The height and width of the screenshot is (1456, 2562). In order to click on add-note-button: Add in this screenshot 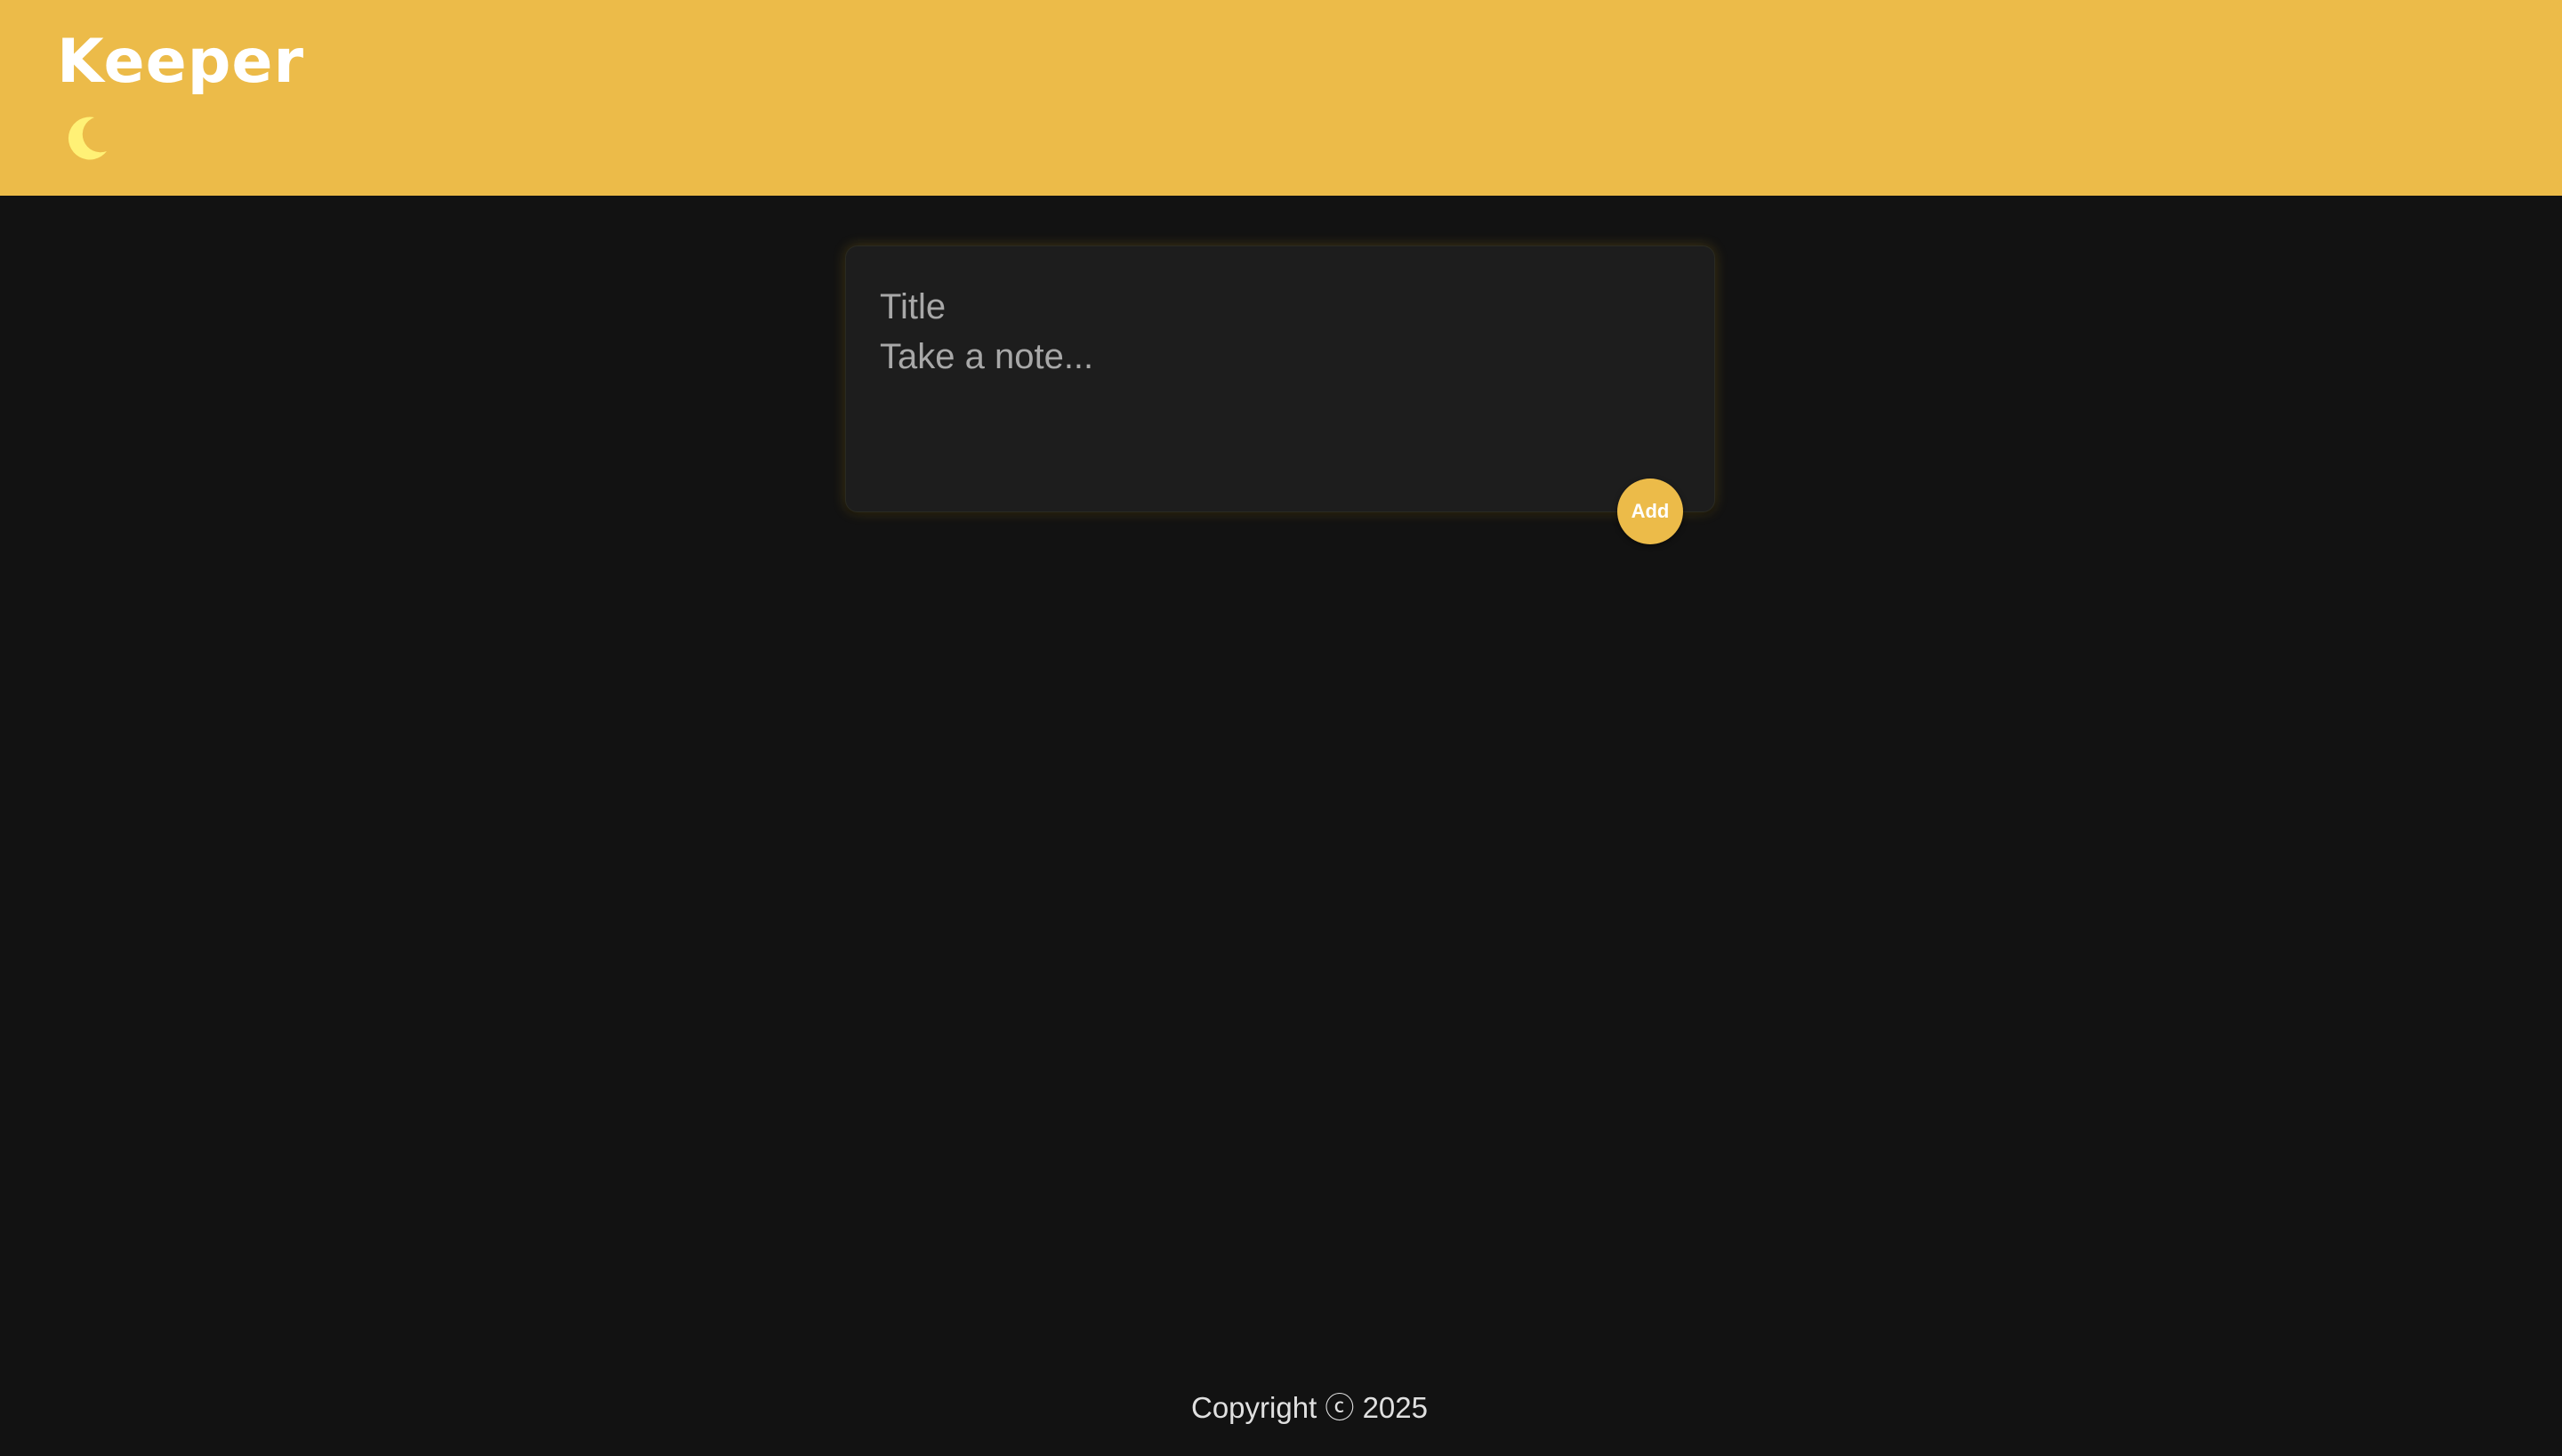, I will do `click(1650, 511)`.